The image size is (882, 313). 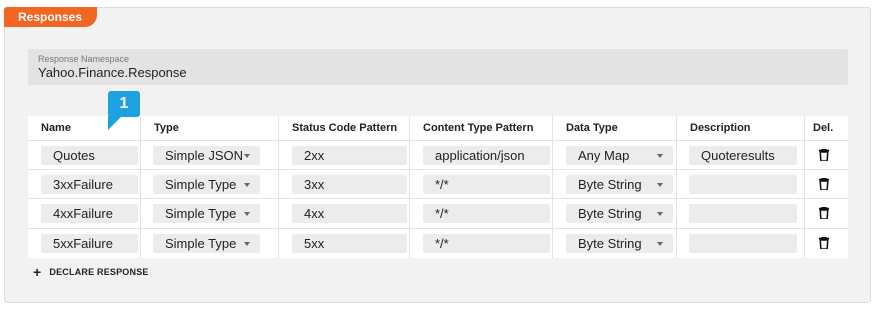 What do you see at coordinates (56, 128) in the screenshot?
I see `header-name: Name` at bounding box center [56, 128].